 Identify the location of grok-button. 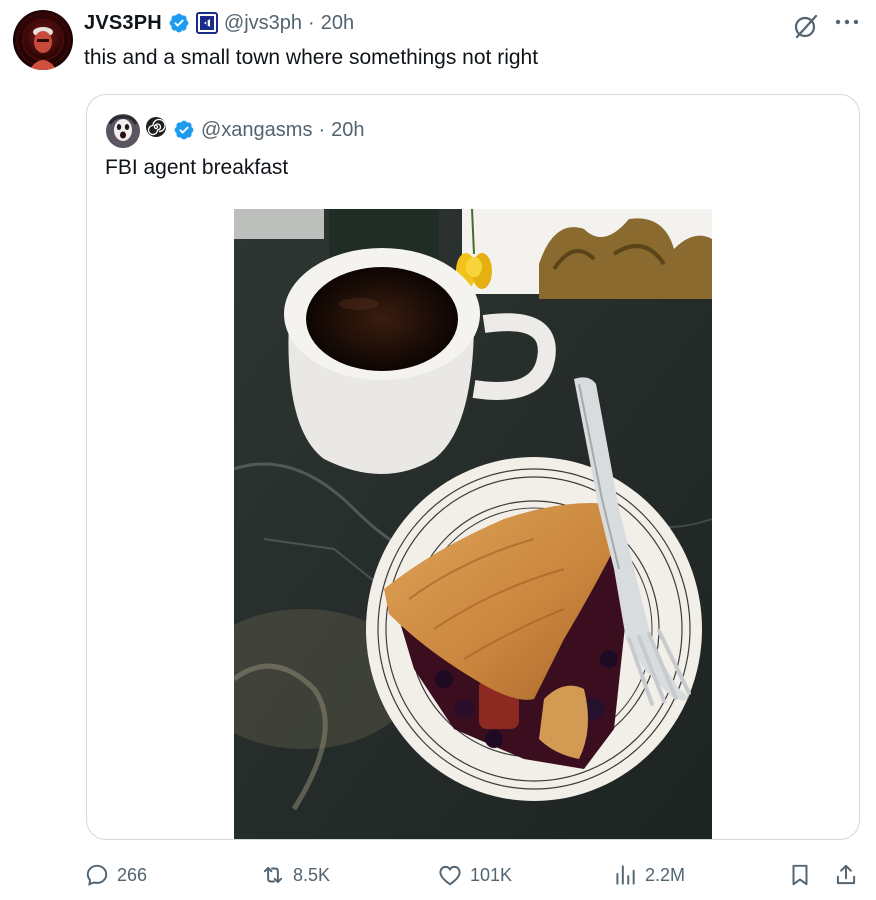
(806, 26).